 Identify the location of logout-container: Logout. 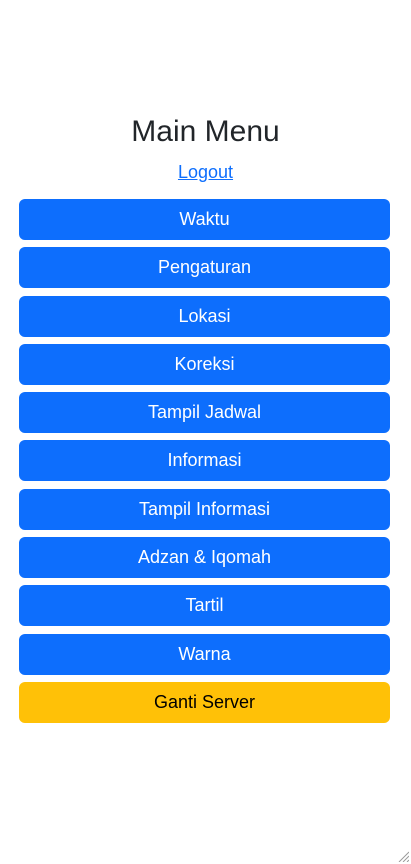
(205, 172).